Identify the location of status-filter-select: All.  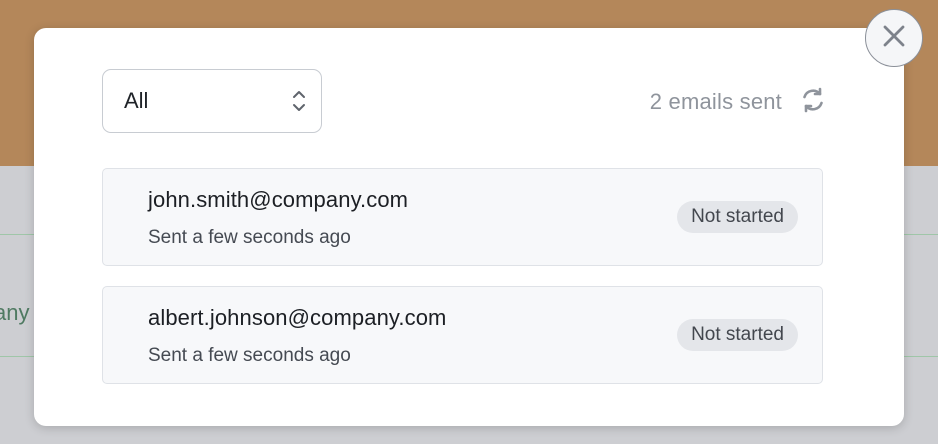
(212, 101).